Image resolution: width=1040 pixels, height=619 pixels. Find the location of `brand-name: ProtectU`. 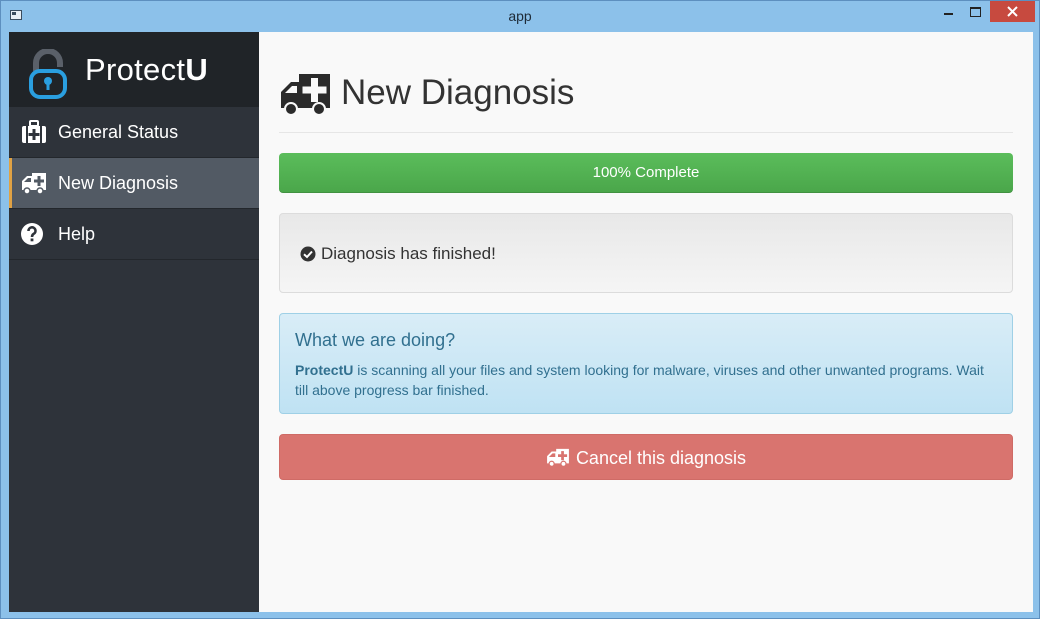

brand-name: ProtectU is located at coordinates (146, 69).